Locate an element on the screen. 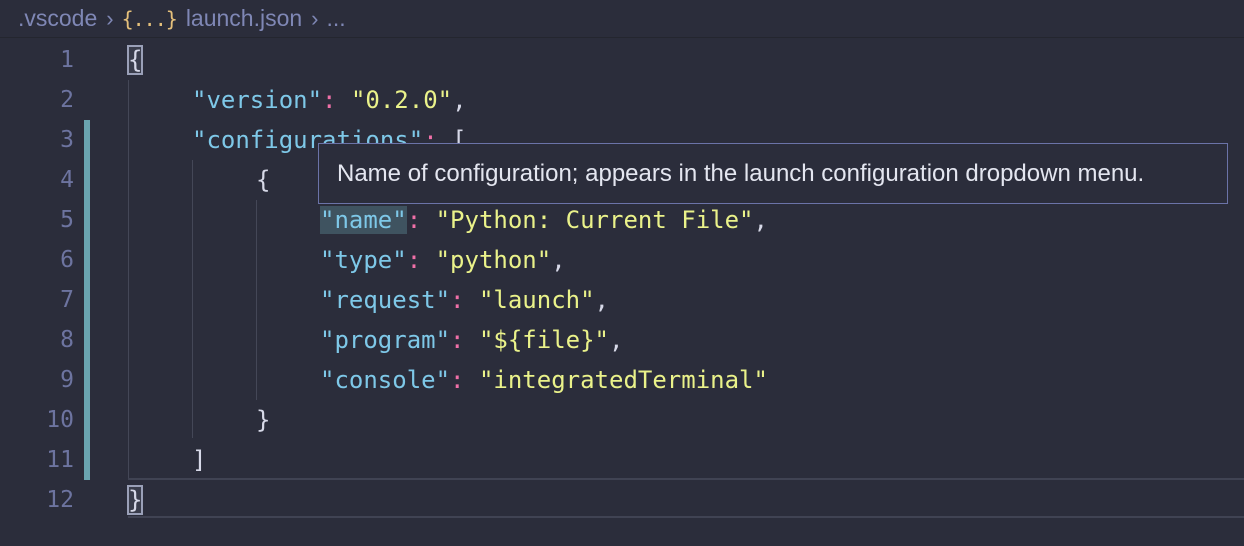 The height and width of the screenshot is (546, 1244). matched-bracket: } is located at coordinates (135, 500).